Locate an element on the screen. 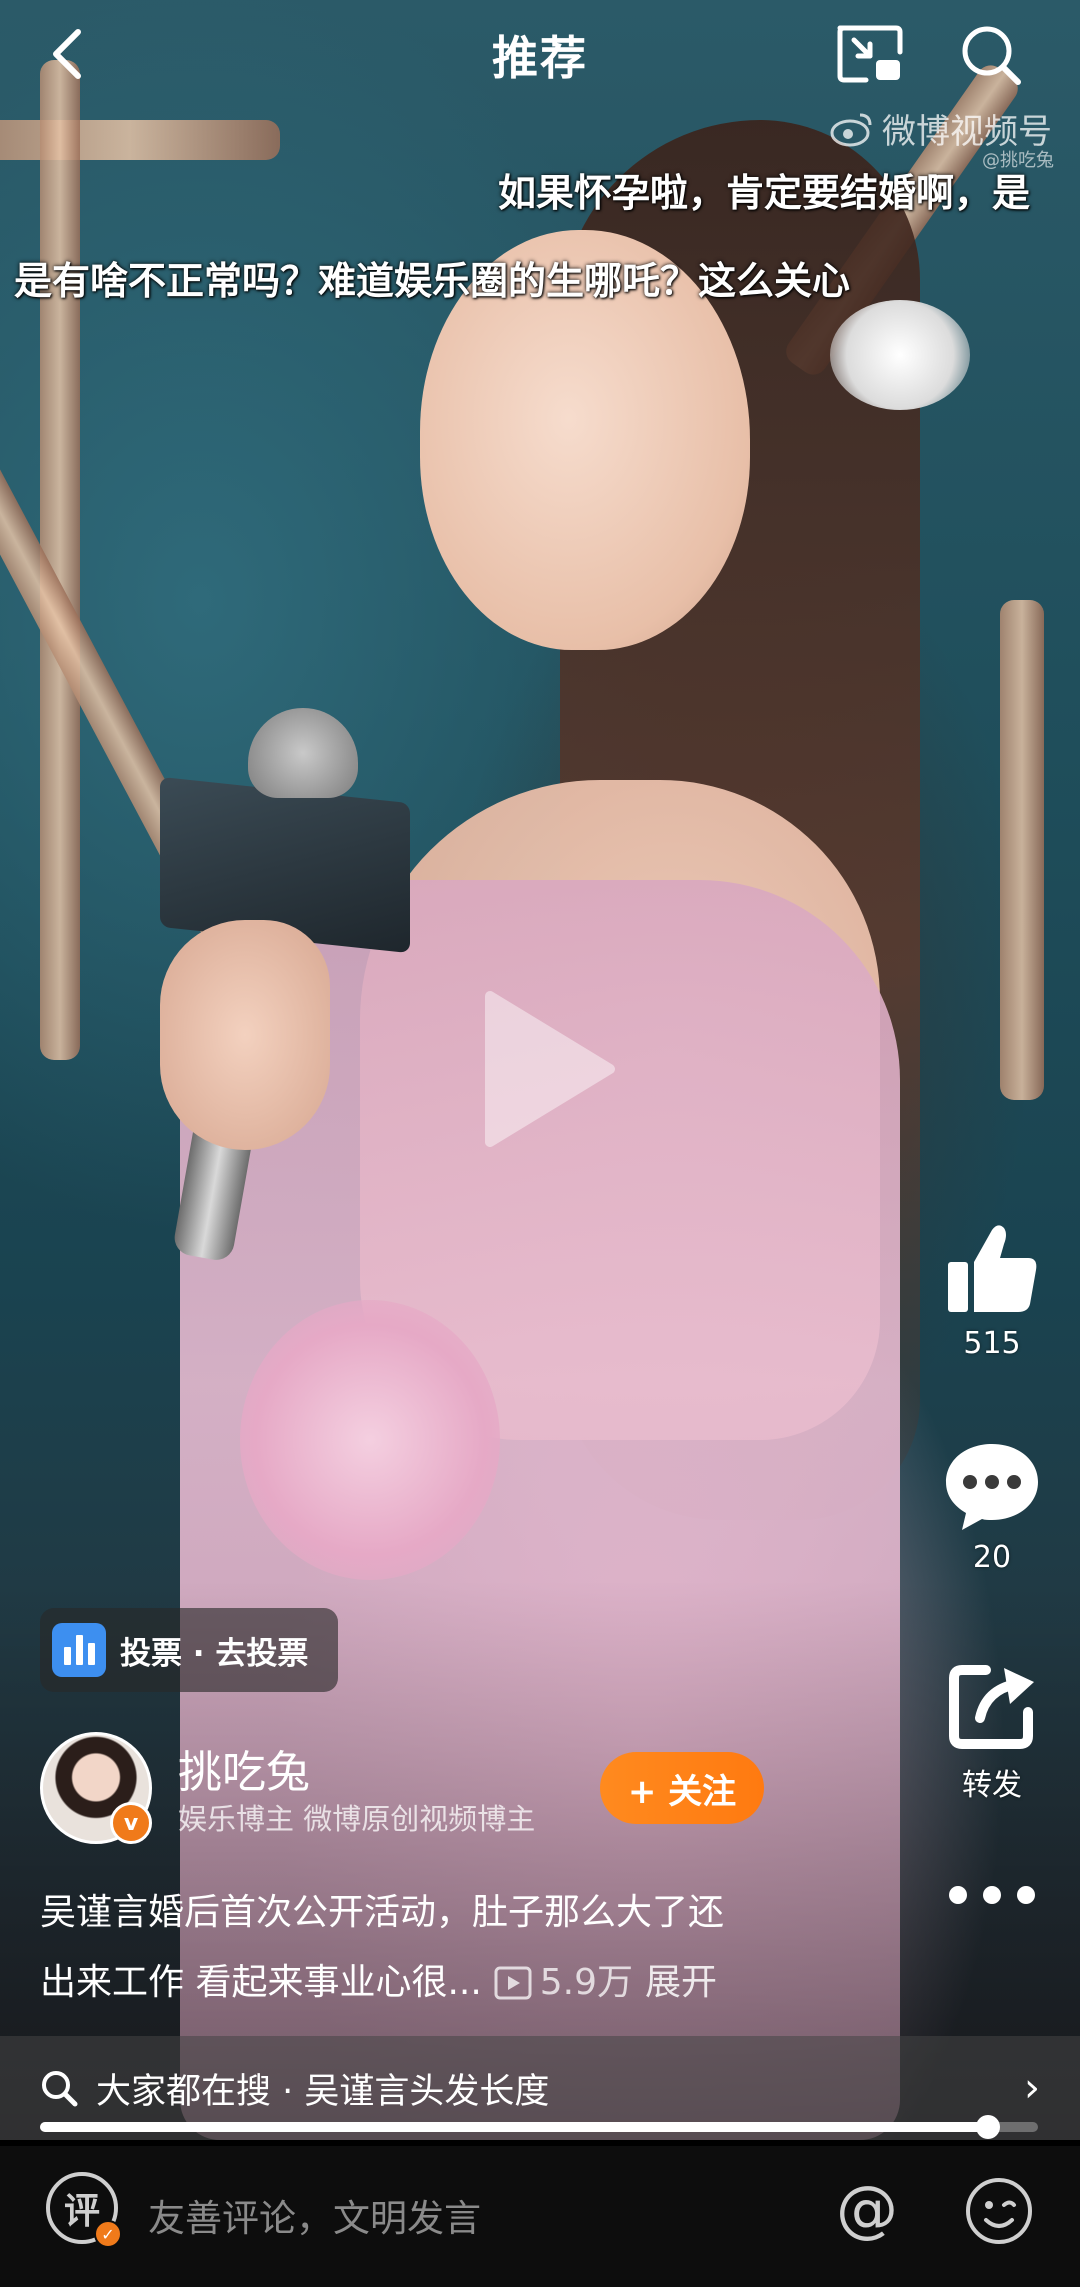 The width and height of the screenshot is (1080, 2287). progress-knob is located at coordinates (988, 2127).